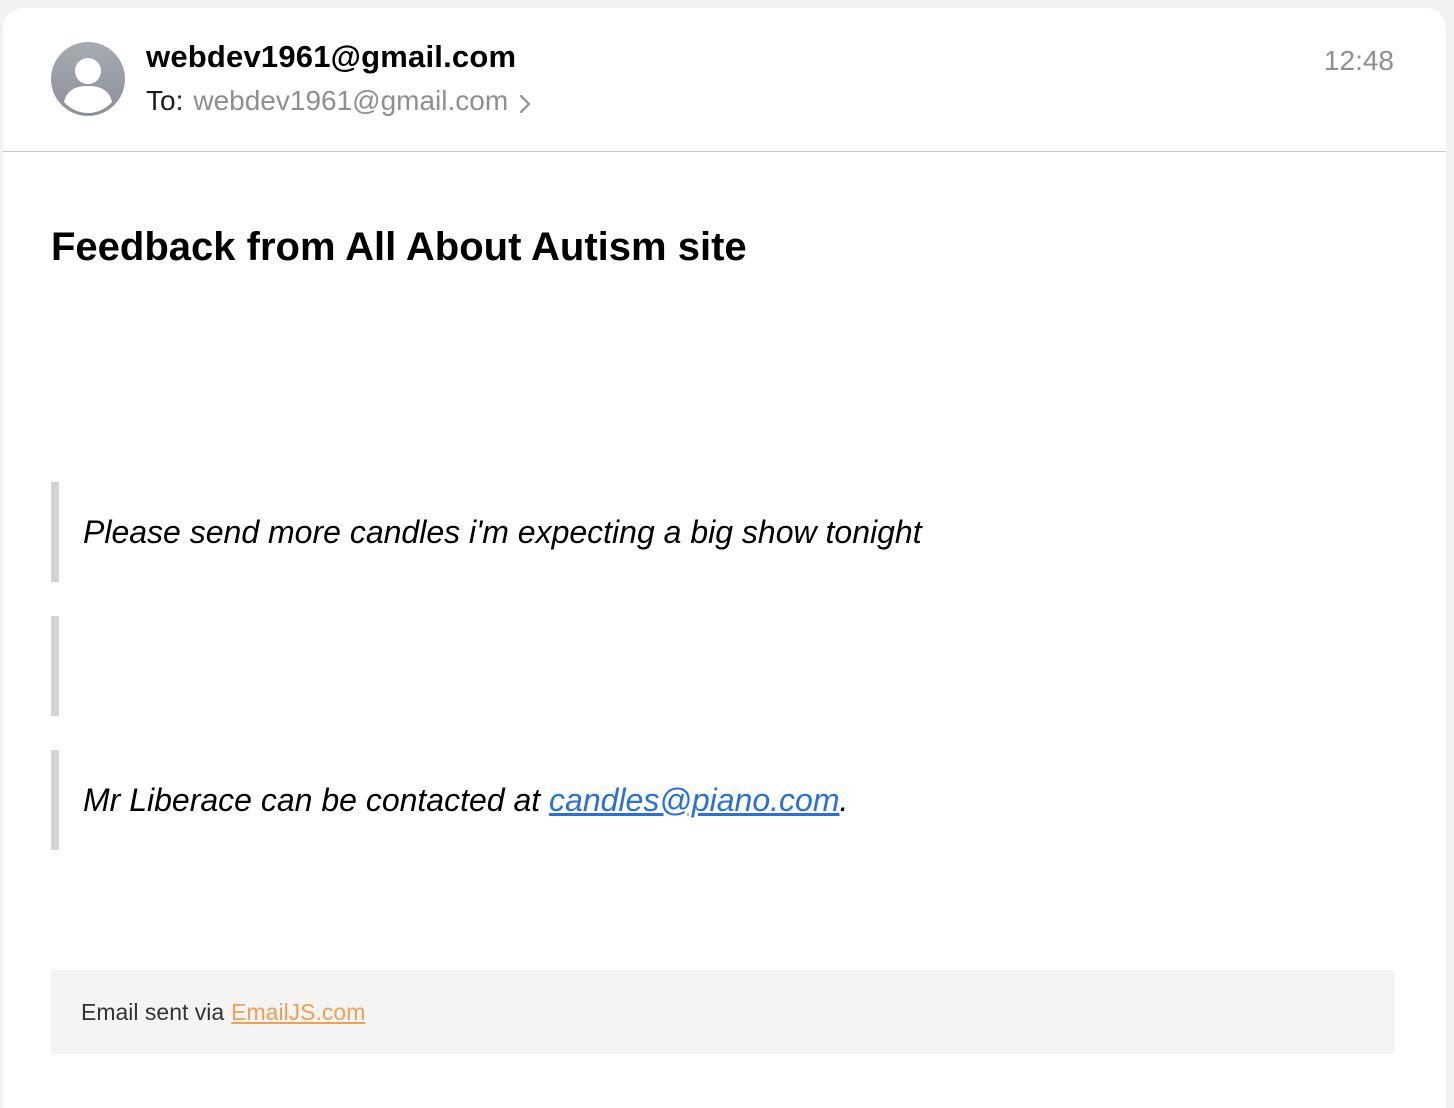 The width and height of the screenshot is (1454, 1108). What do you see at coordinates (399, 247) in the screenshot?
I see `email-subject: Feedback from All About Autism site` at bounding box center [399, 247].